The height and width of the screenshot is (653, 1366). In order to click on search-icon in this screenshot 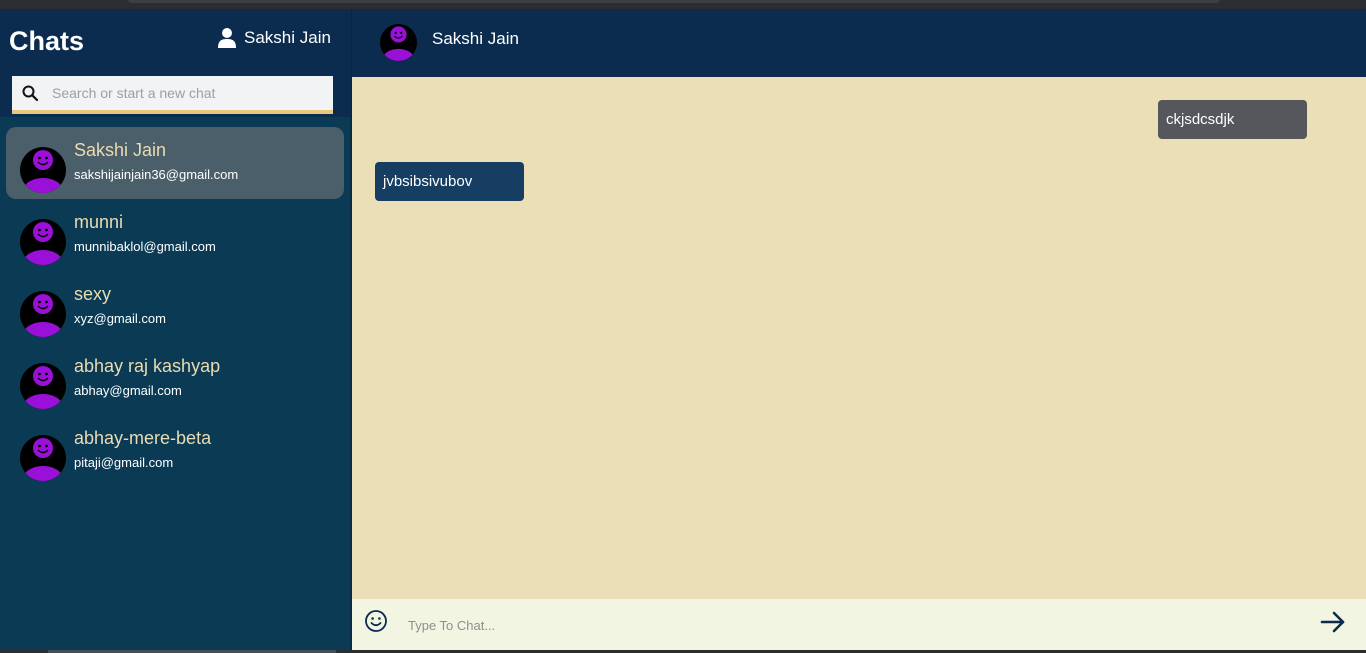, I will do `click(30, 93)`.